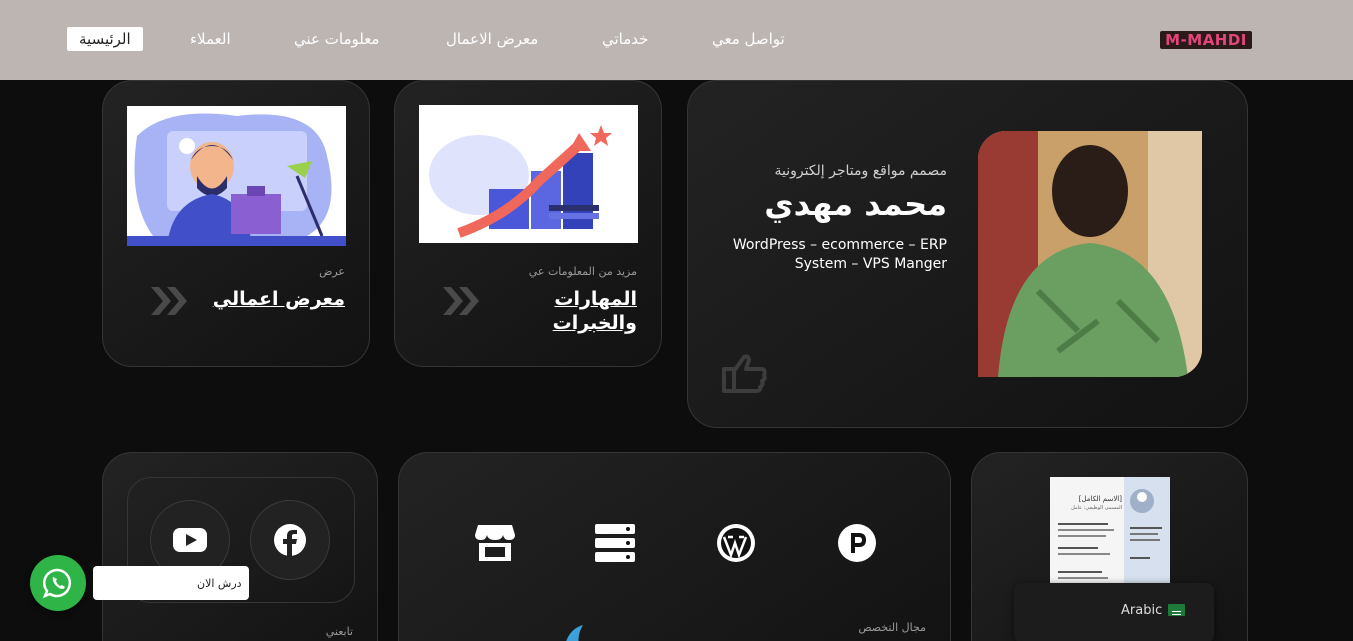  I want to click on follow-label: تابعني, so click(339, 631).